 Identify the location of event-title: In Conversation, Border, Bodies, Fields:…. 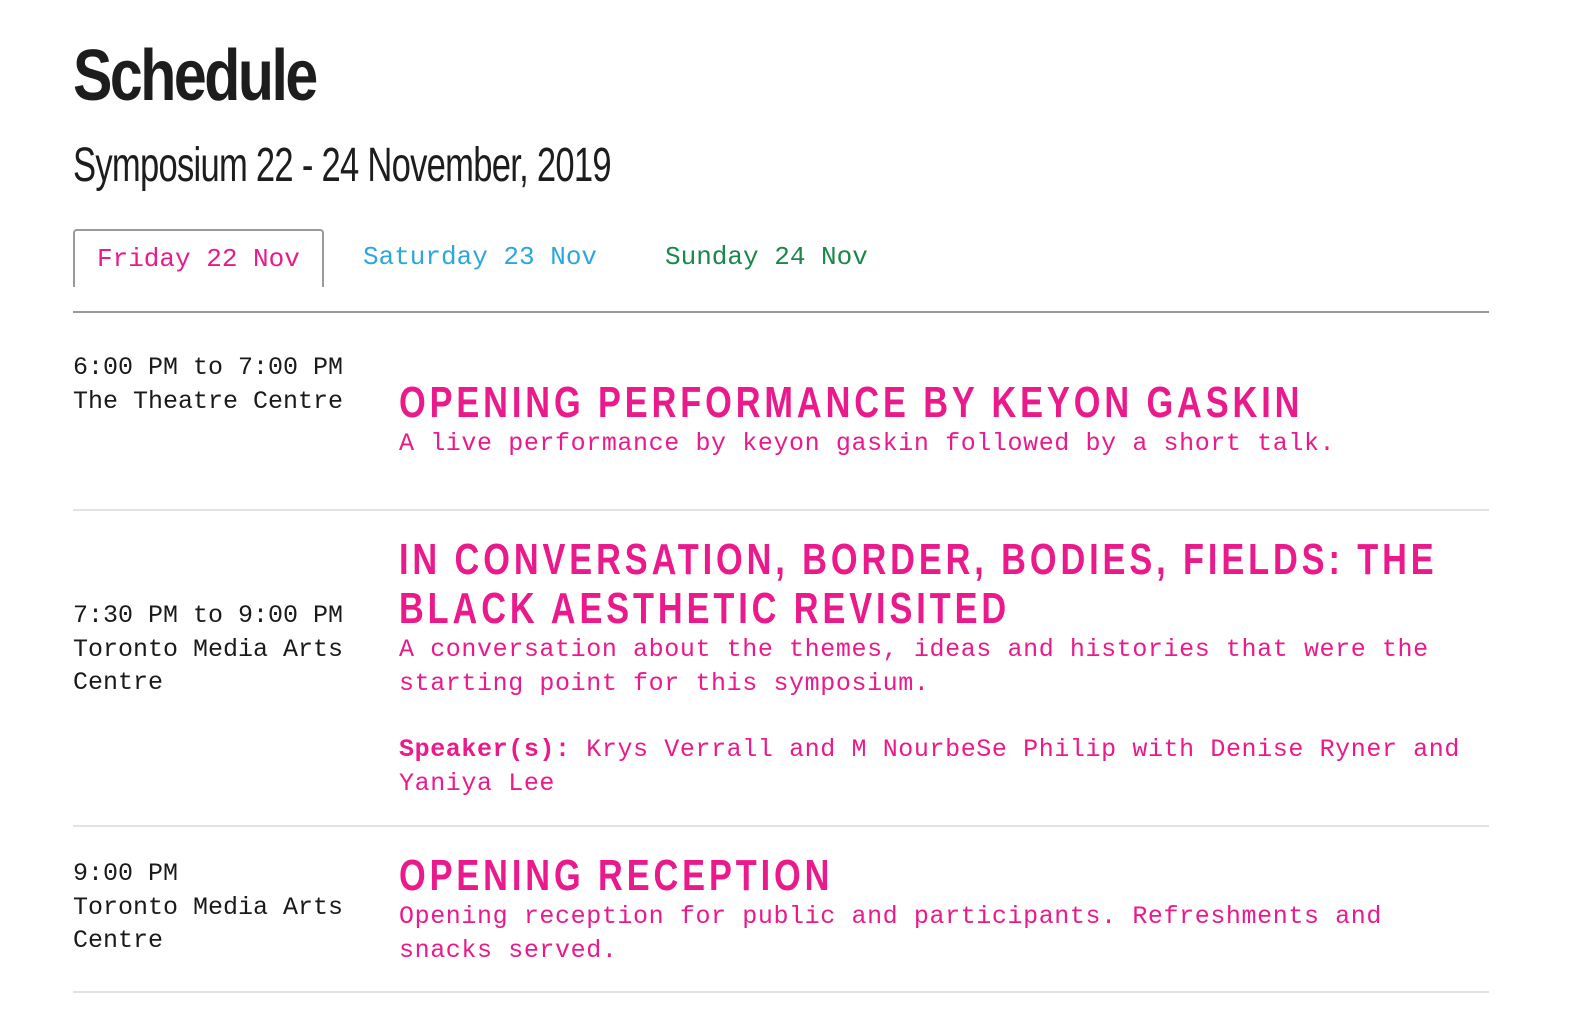
(918, 584).